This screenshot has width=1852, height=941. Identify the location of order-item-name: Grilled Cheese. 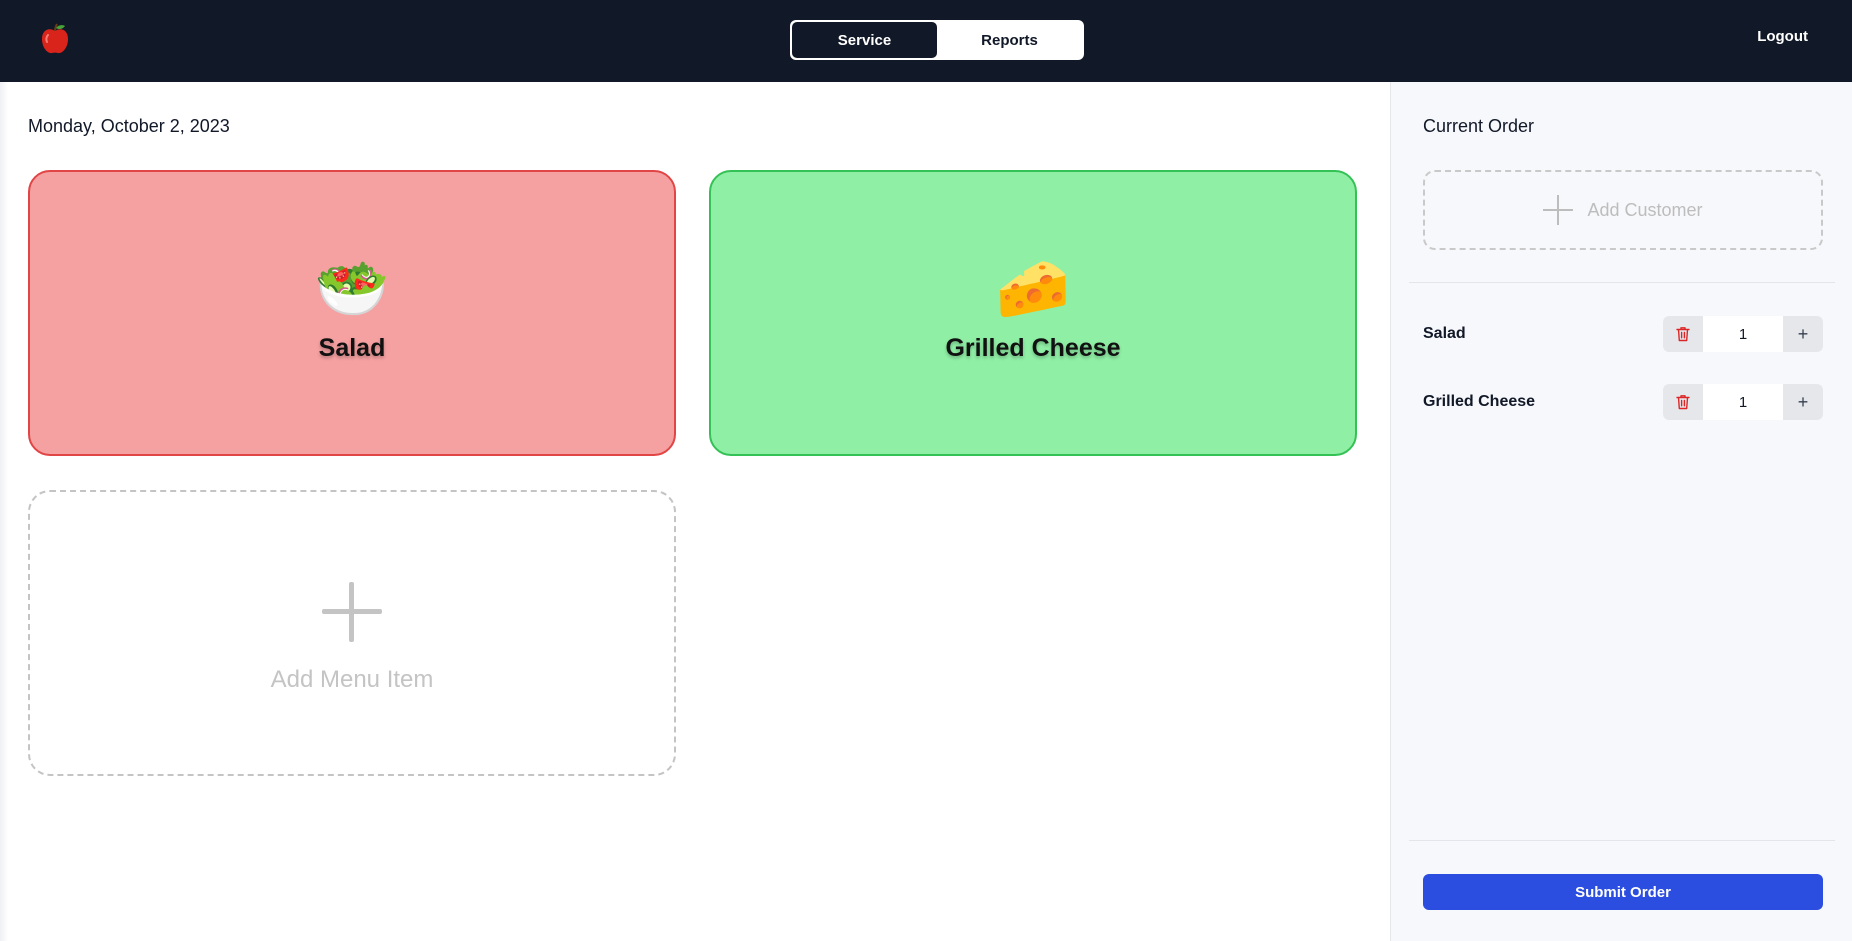
(1479, 401).